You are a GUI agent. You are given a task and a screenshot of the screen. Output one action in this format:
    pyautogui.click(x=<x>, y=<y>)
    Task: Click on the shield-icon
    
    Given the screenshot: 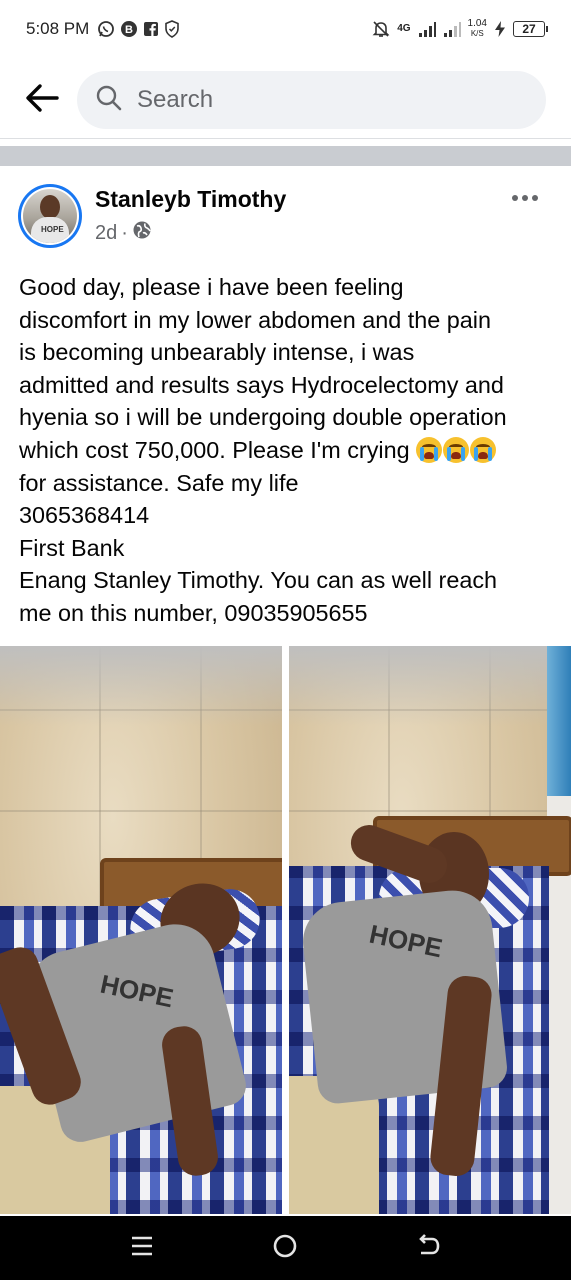 What is the action you would take?
    pyautogui.click(x=172, y=29)
    